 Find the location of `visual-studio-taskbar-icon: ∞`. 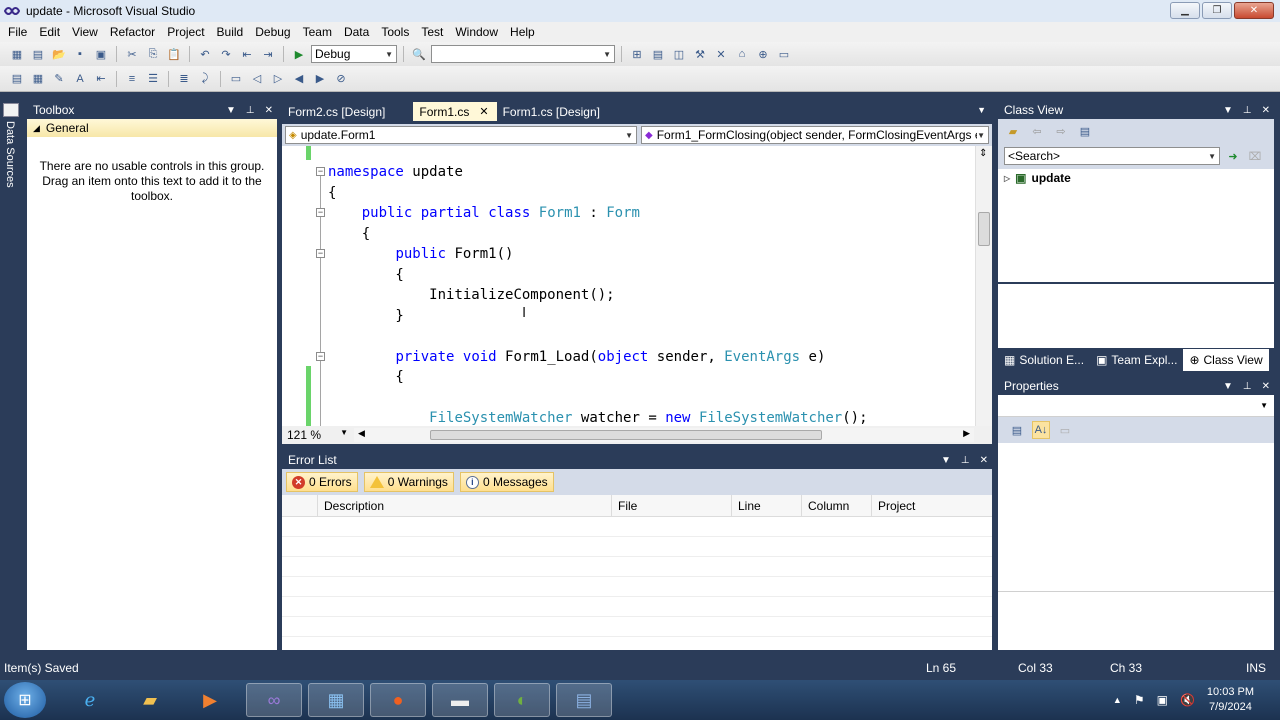

visual-studio-taskbar-icon: ∞ is located at coordinates (274, 700).